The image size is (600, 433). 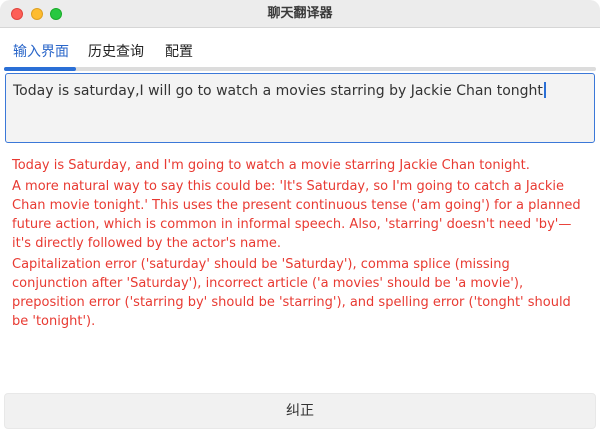 I want to click on tab-settings: 配置, so click(x=179, y=51).